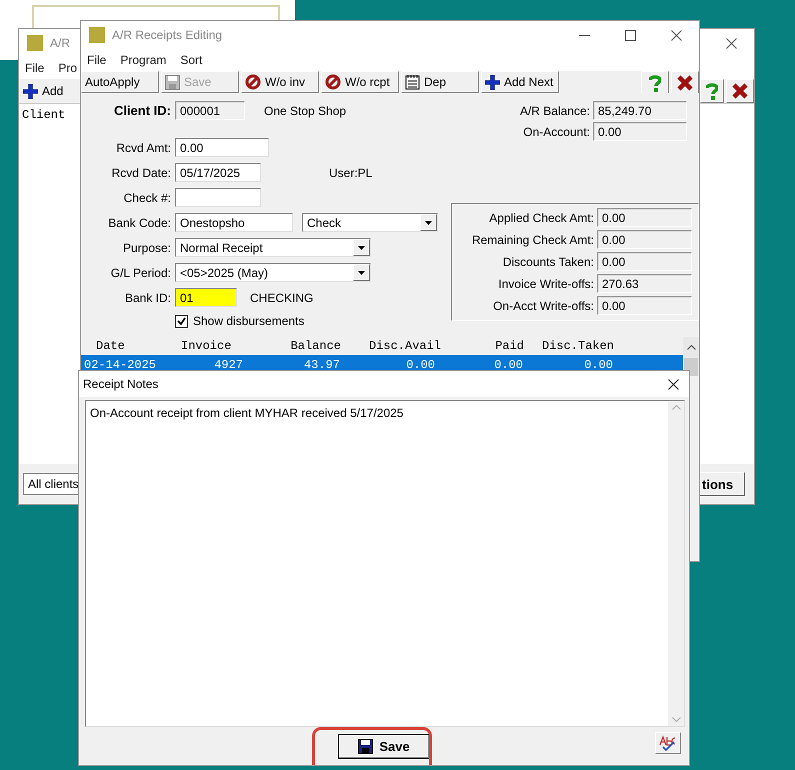  Describe the element at coordinates (520, 82) in the screenshot. I see `toolbar-button: Add Next` at that location.